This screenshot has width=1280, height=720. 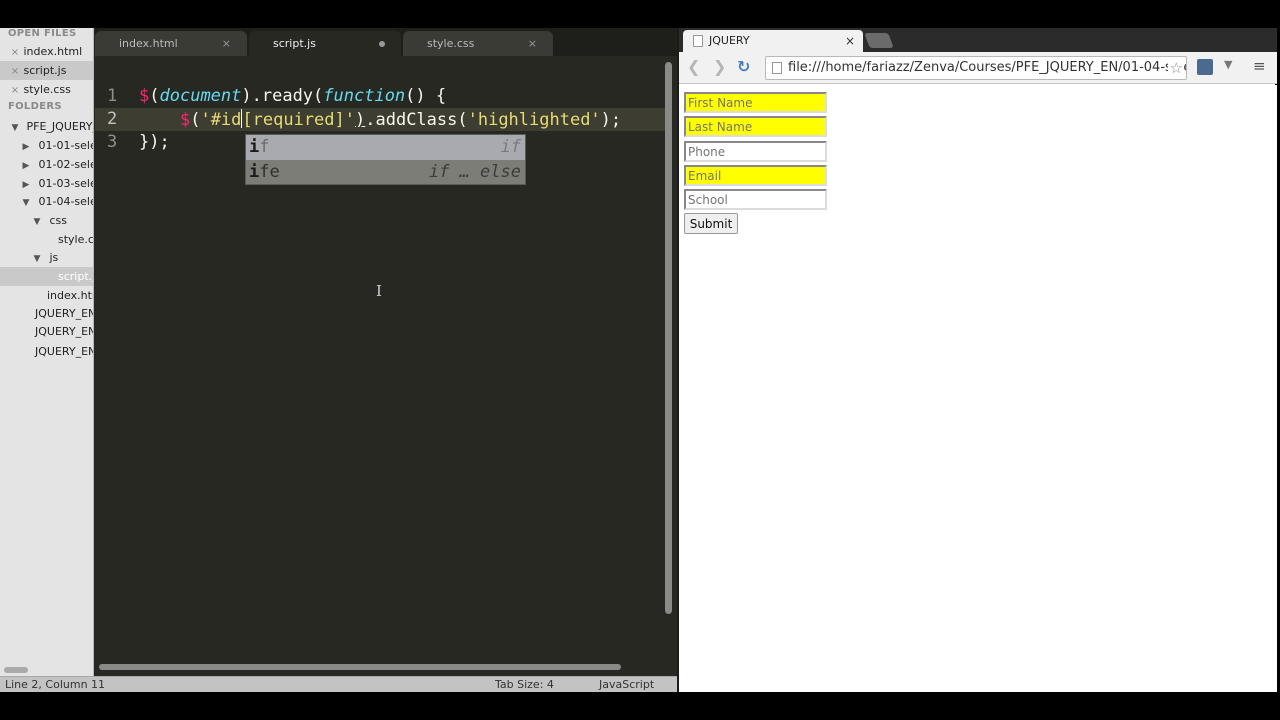 I want to click on file-item: script.js, so click(x=46, y=276).